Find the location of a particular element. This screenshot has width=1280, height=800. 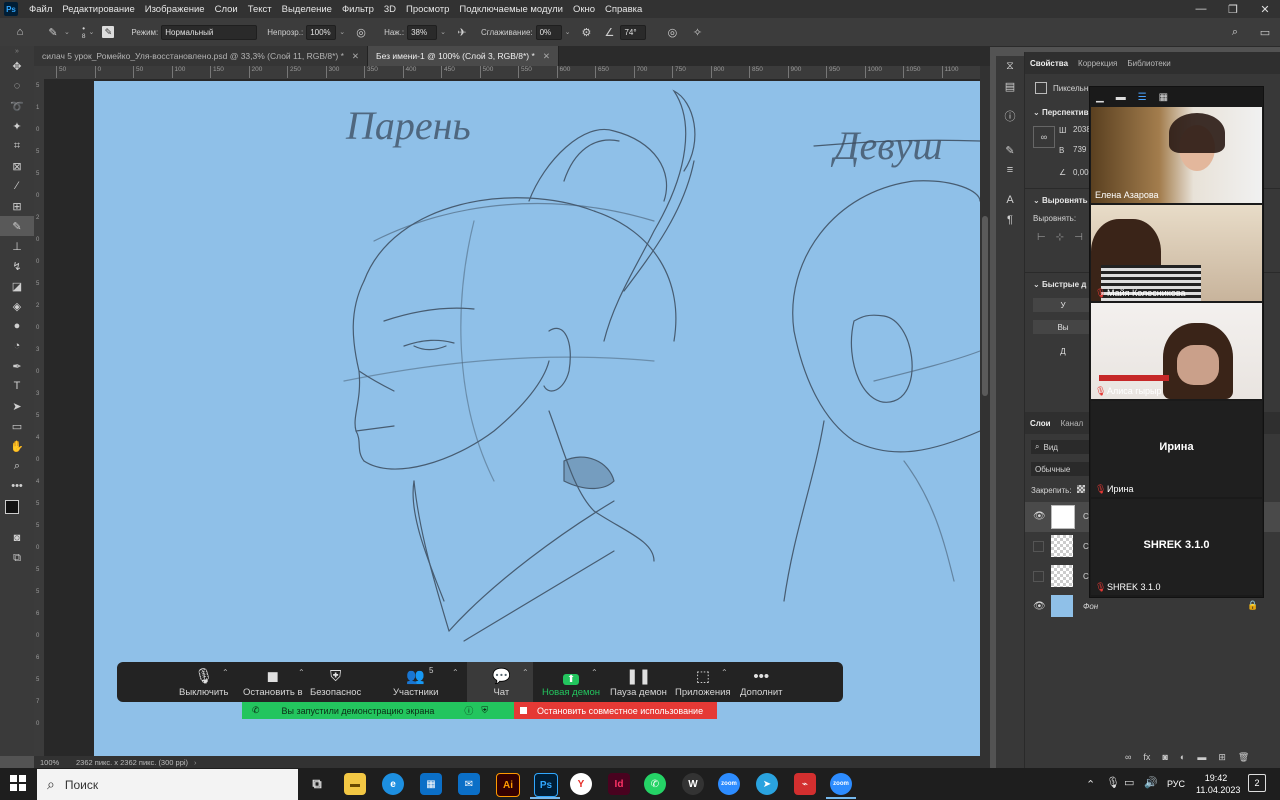

hand-tool-icon: ✋ is located at coordinates (17, 446).